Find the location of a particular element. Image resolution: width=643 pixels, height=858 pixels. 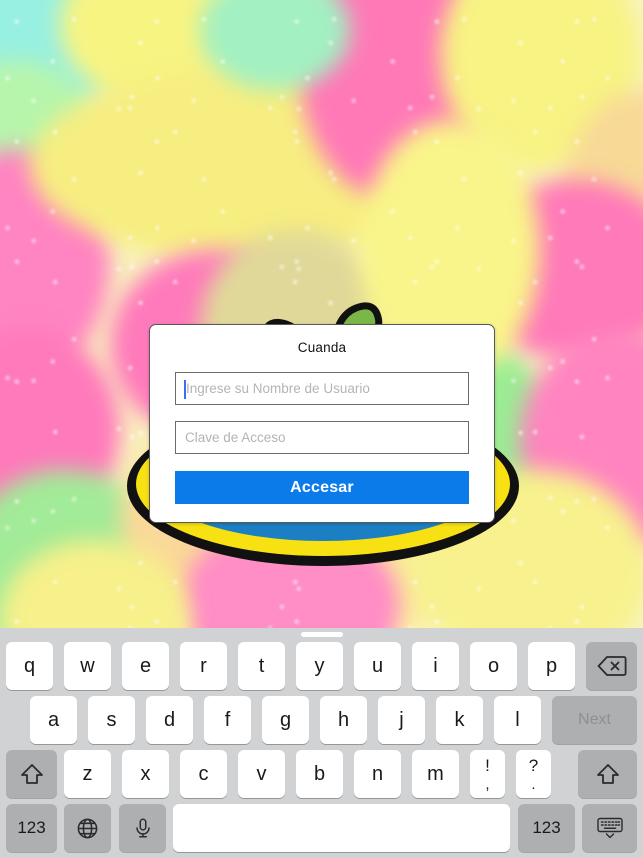

key-n: n is located at coordinates (377, 774).